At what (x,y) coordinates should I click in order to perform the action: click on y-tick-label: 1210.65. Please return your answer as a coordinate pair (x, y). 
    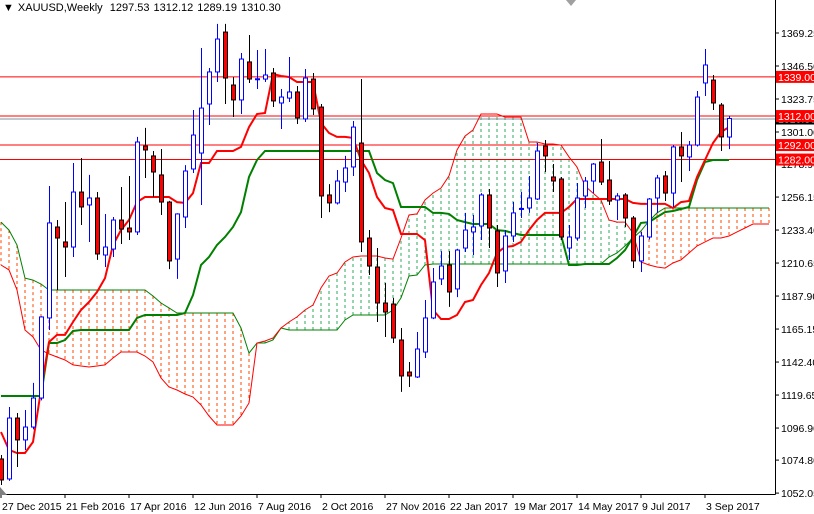
    Looking at the image, I should click on (797, 264).